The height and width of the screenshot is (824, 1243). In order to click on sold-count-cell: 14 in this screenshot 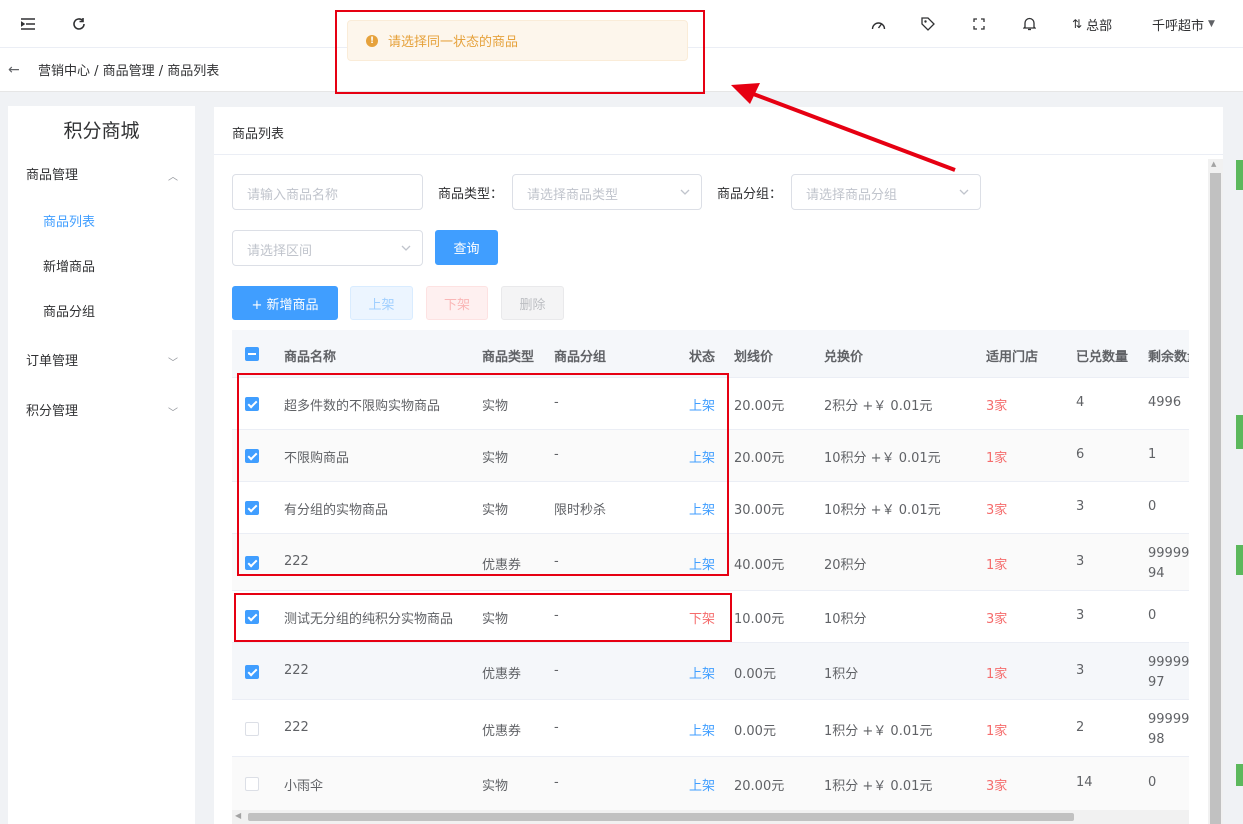, I will do `click(1084, 782)`.